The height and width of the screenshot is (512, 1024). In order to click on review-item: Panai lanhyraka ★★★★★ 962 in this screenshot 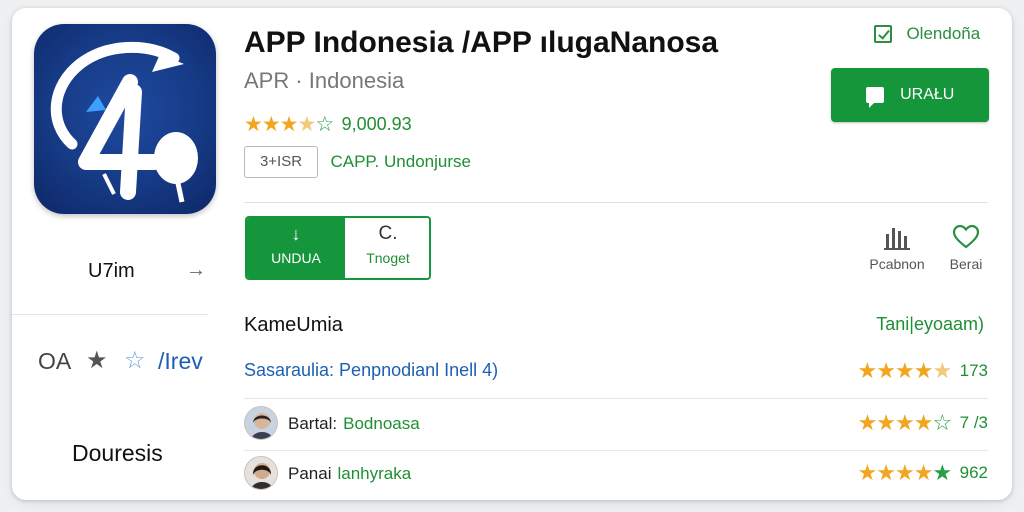, I will do `click(616, 474)`.